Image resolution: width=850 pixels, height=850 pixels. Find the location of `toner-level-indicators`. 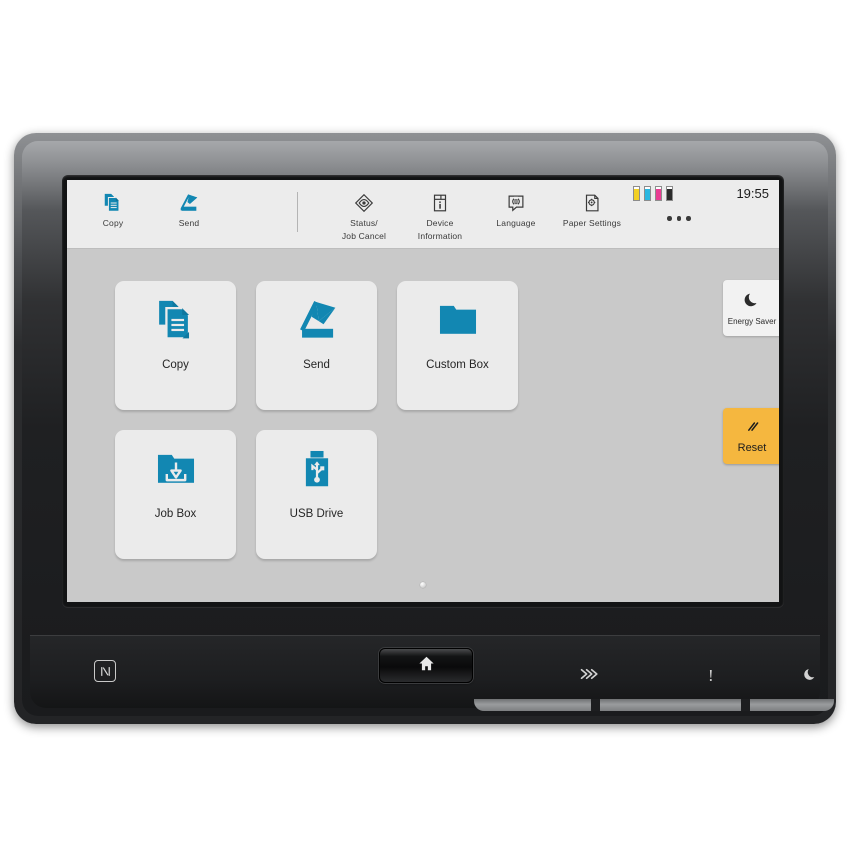

toner-level-indicators is located at coordinates (653, 193).